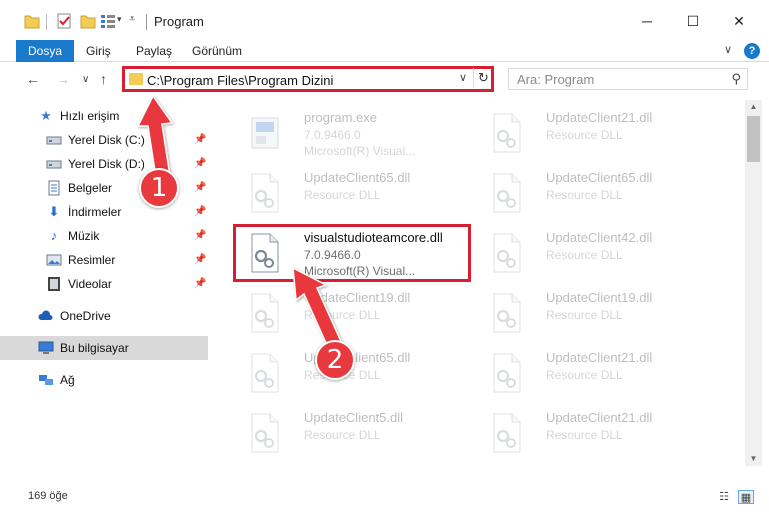  What do you see at coordinates (46, 115) in the screenshot?
I see `star-icon: ★` at bounding box center [46, 115].